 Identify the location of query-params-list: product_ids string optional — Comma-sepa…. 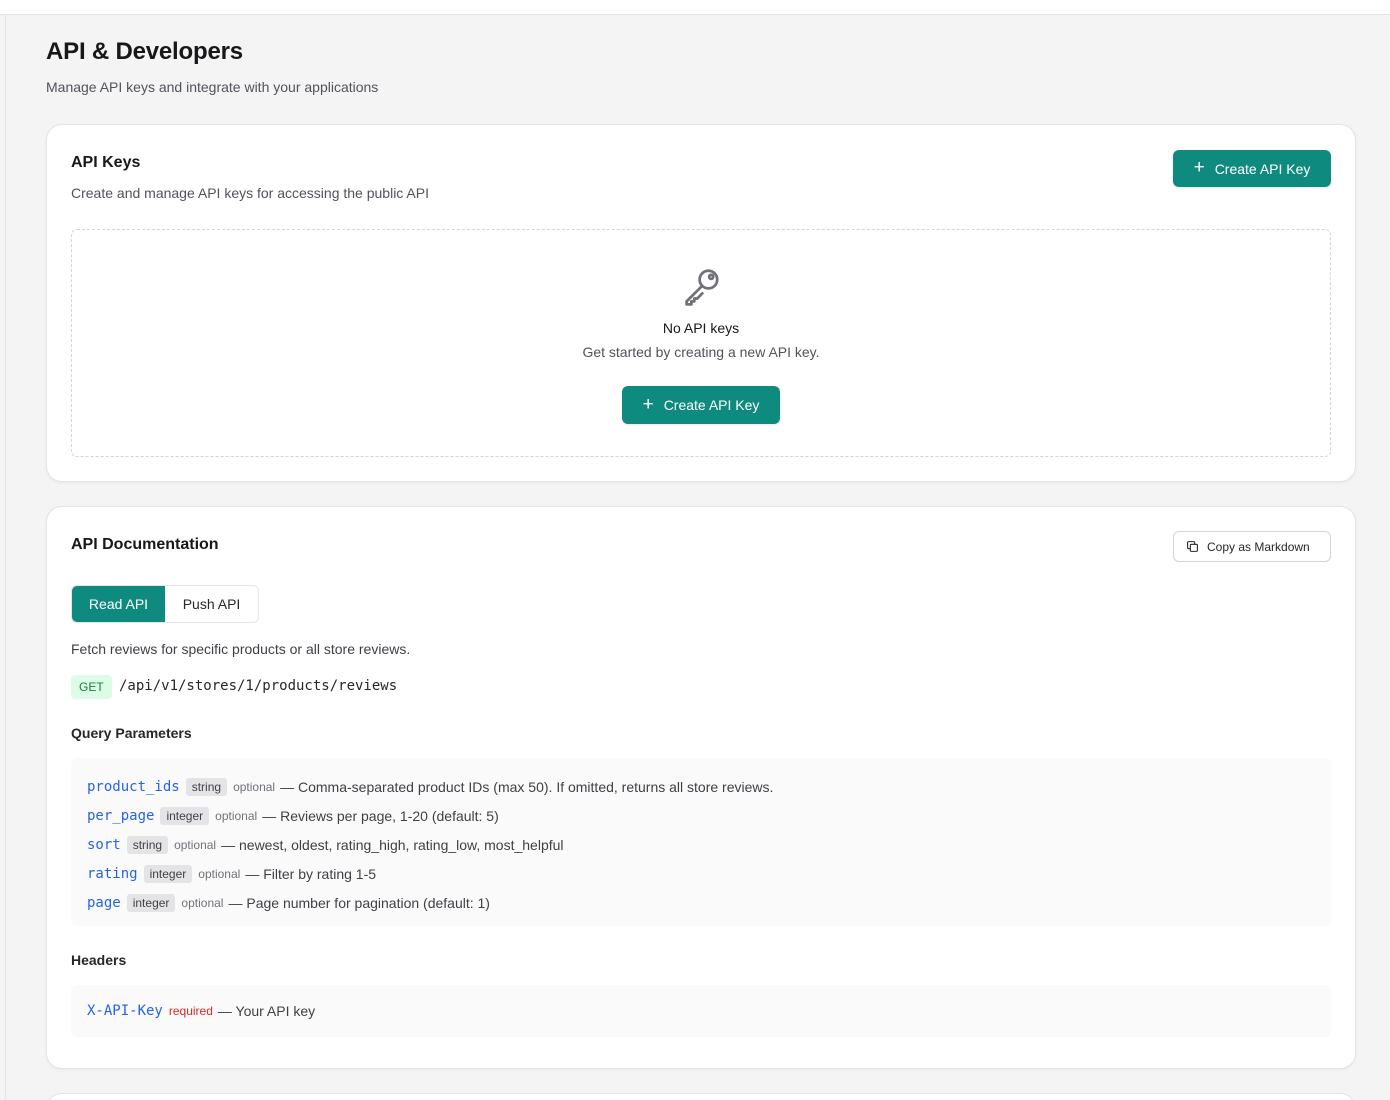
(701, 842).